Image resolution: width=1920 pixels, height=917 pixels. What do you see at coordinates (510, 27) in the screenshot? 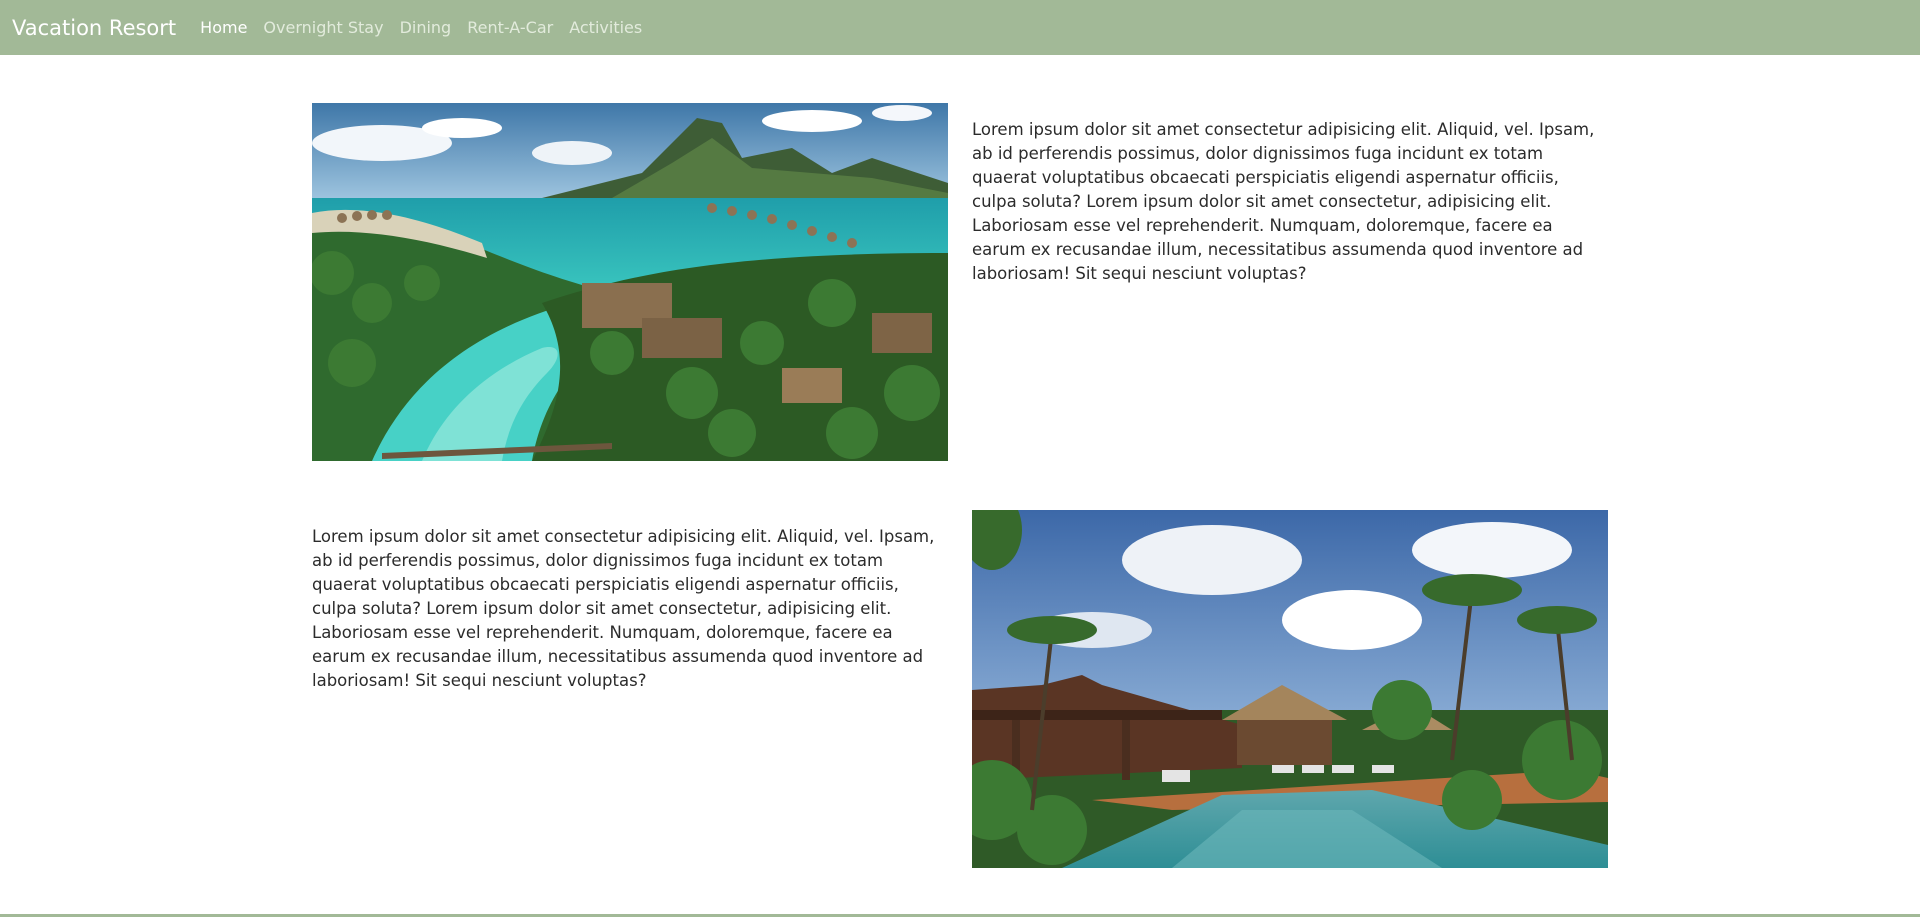
I see `nav-link-rent-a-car: Rent-A-Car` at bounding box center [510, 27].